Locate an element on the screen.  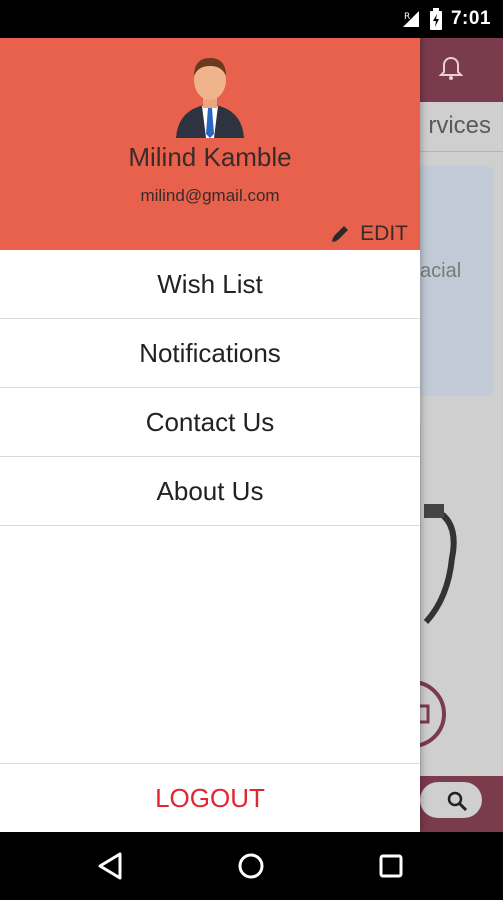
svg-text: R is located at coordinates (407, 17).